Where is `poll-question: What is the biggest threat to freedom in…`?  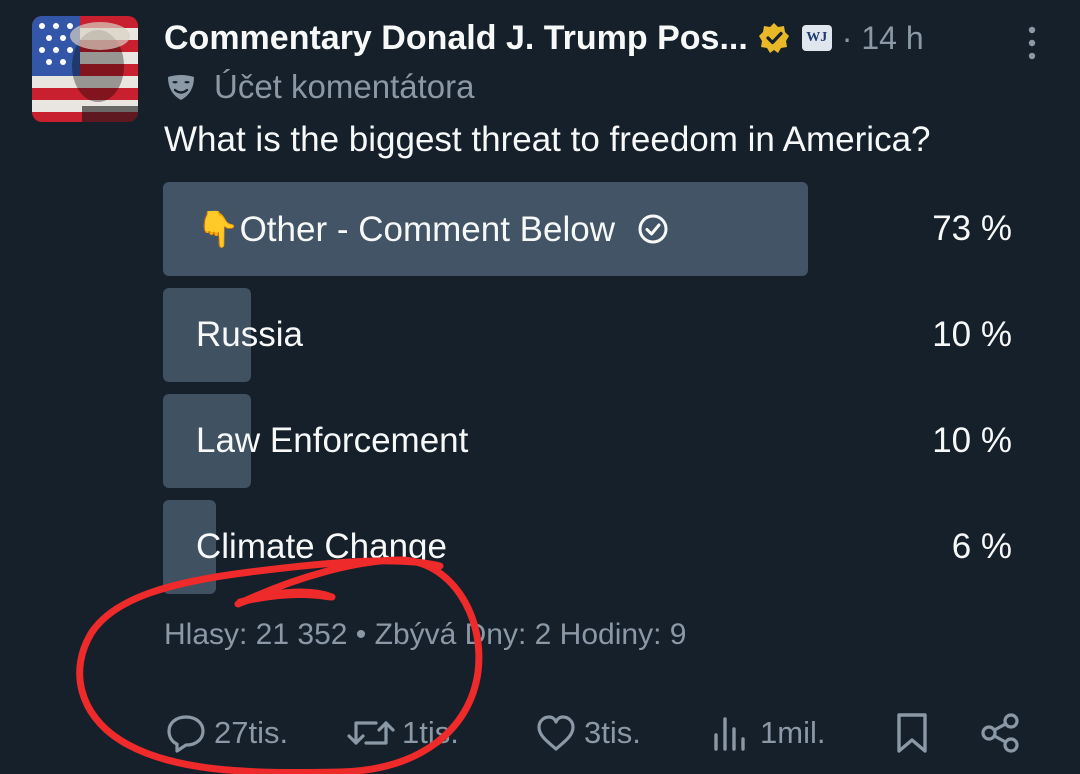
poll-question: What is the biggest threat to freedom in… is located at coordinates (547, 139).